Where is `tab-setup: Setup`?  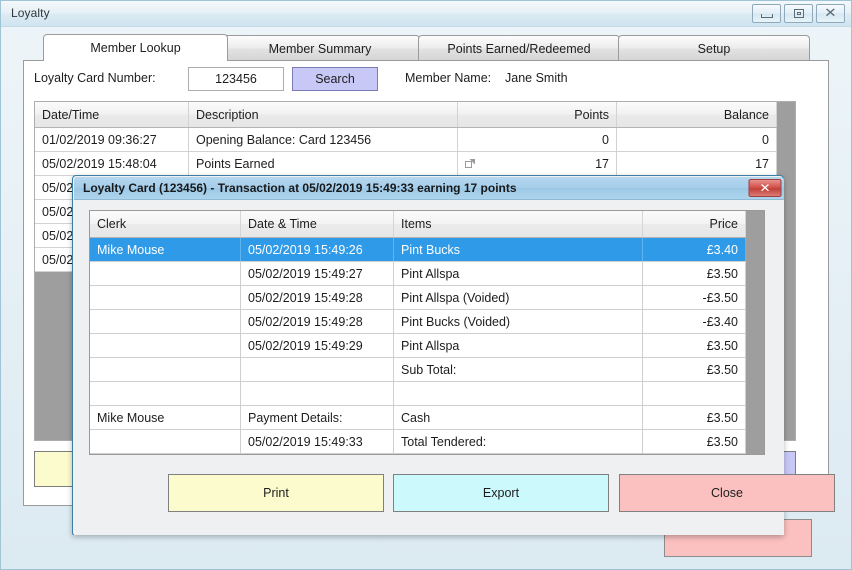
tab-setup: Setup is located at coordinates (714, 48).